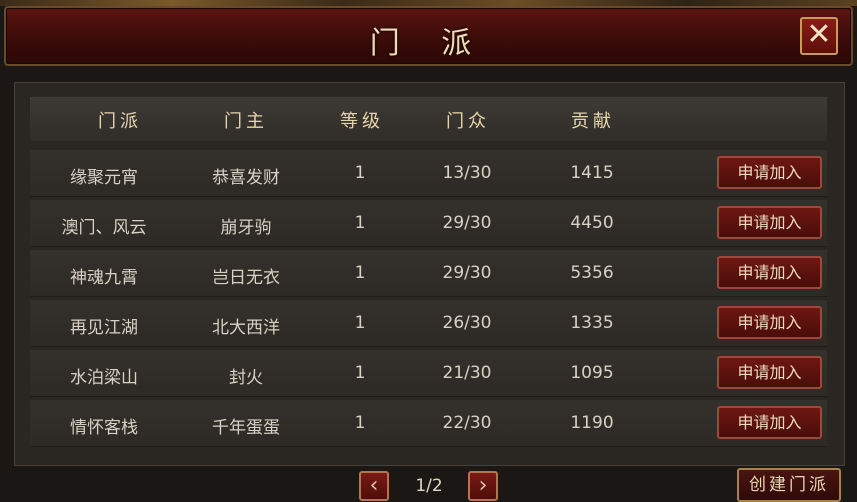  I want to click on chevron-right-icon: ›, so click(483, 485).